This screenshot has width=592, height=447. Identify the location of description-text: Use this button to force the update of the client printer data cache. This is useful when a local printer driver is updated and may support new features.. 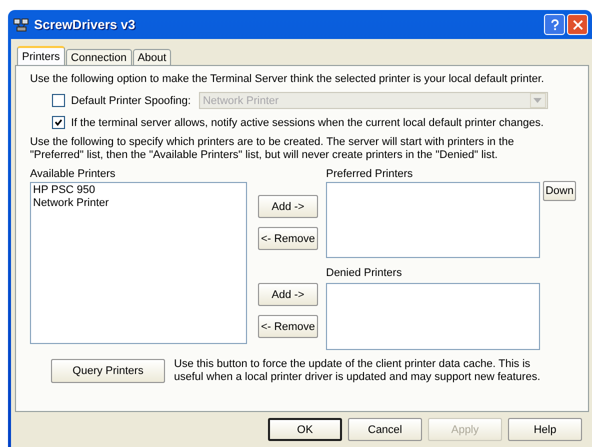
(358, 371).